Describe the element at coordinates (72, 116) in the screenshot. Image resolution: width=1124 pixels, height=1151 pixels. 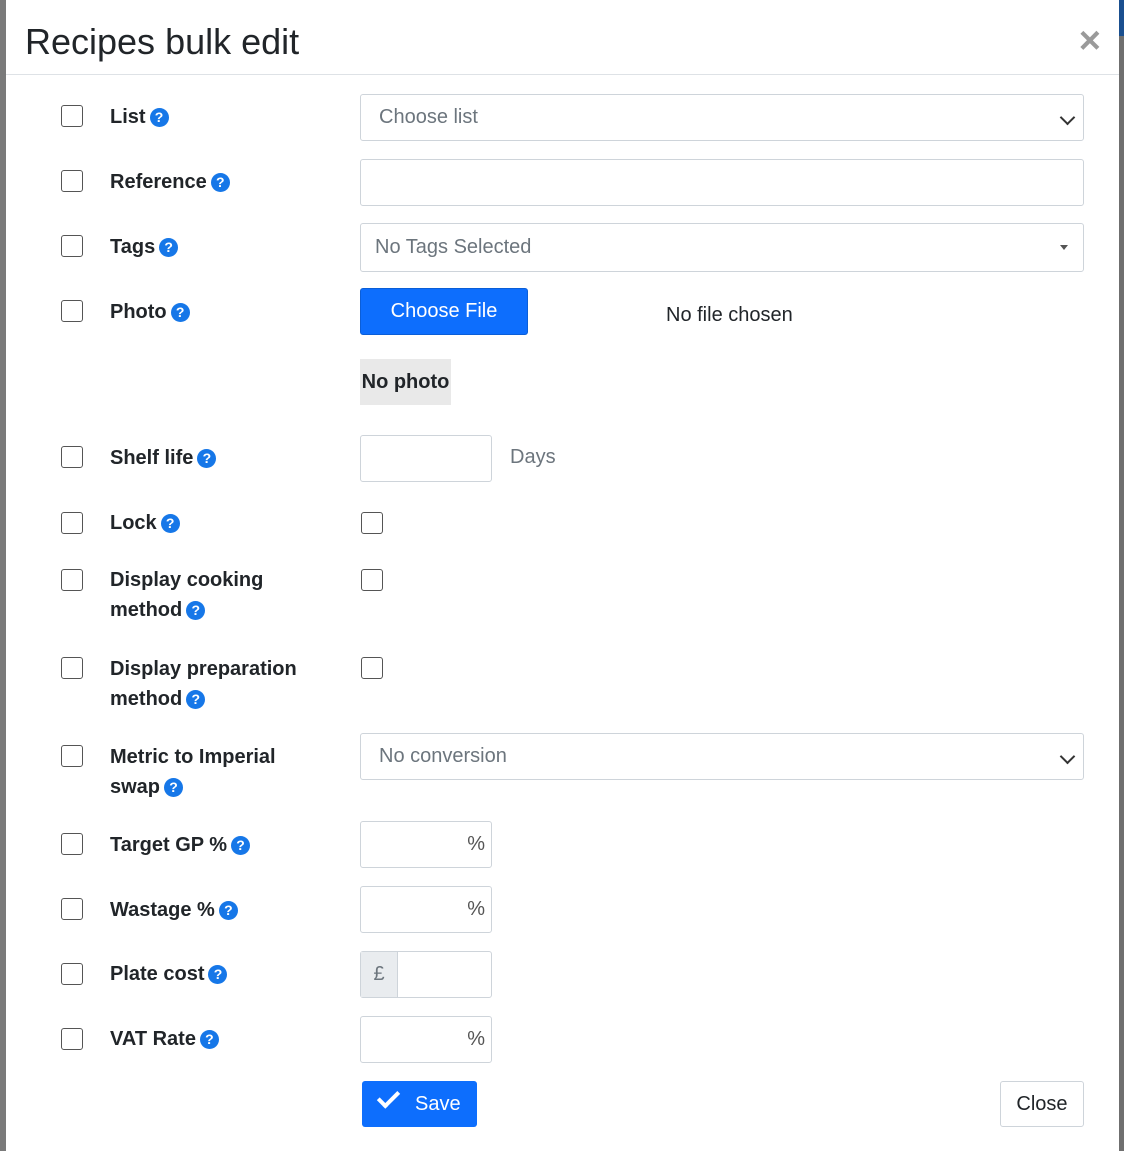
I see `list-enable-checkbox` at that location.